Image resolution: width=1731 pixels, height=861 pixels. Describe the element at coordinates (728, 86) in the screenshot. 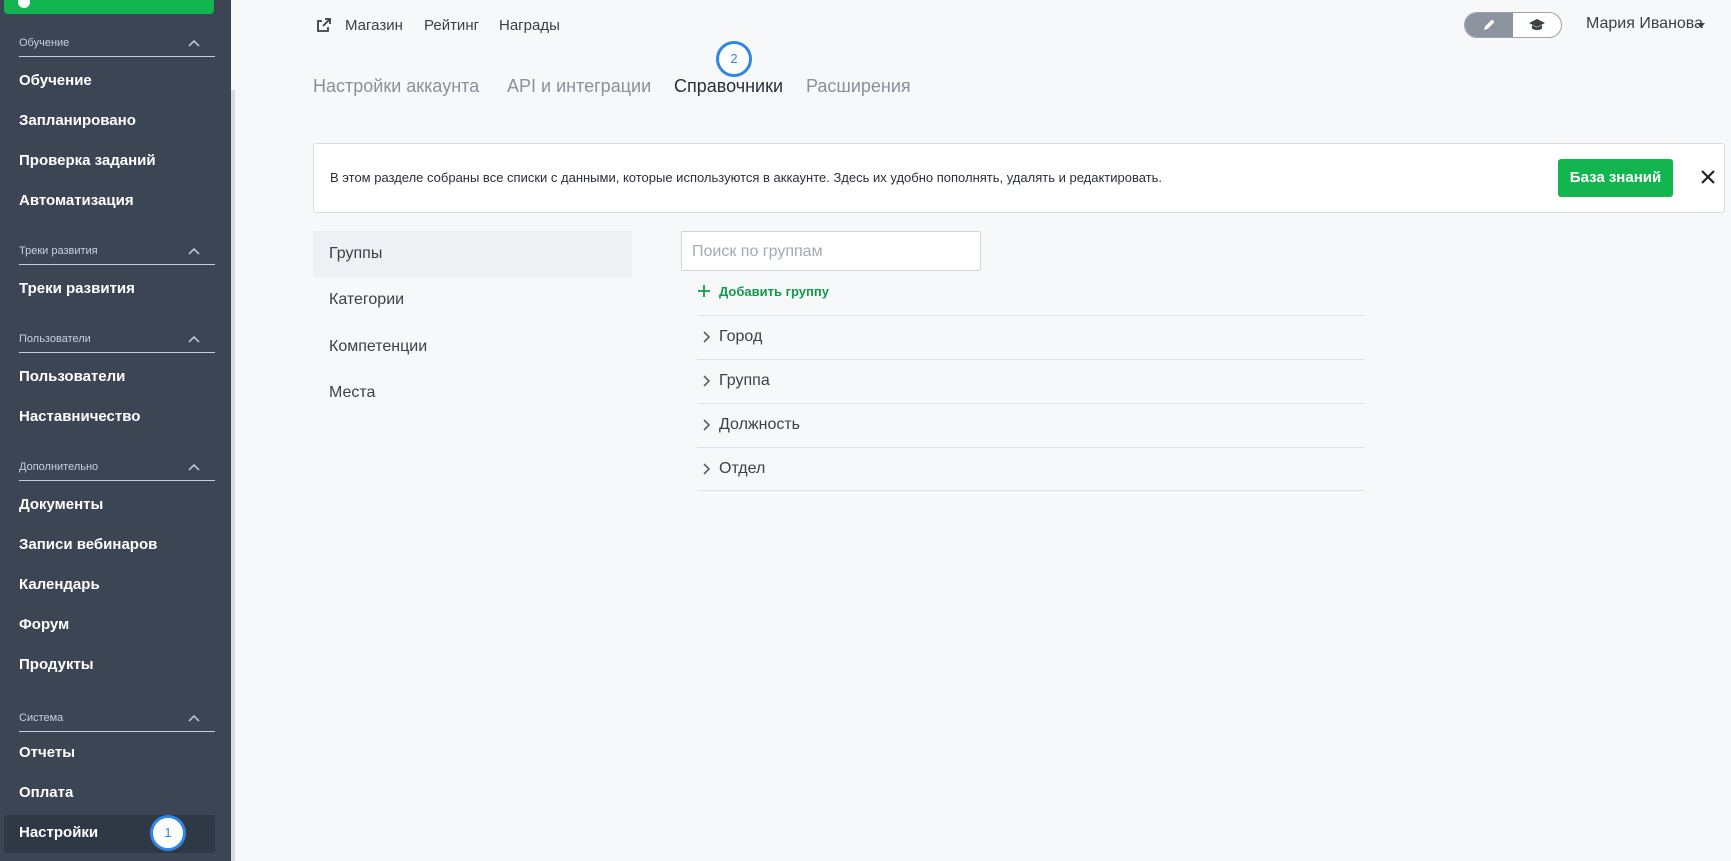

I see `tab-directories: Справочники` at that location.